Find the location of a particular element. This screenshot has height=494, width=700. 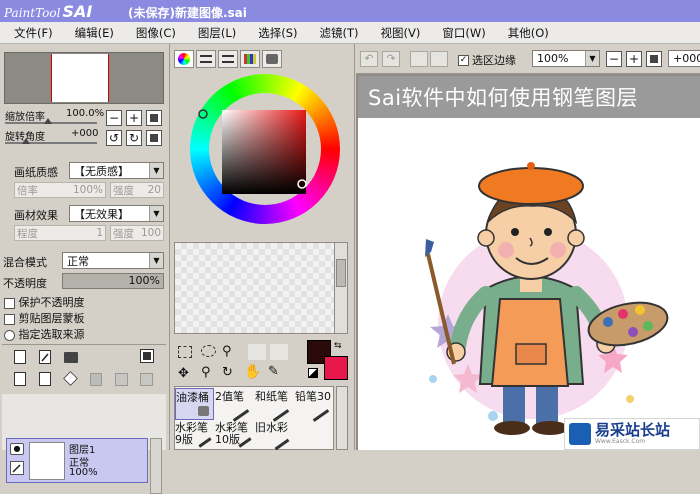

zoom-icon: ⚲ is located at coordinates (206, 372).